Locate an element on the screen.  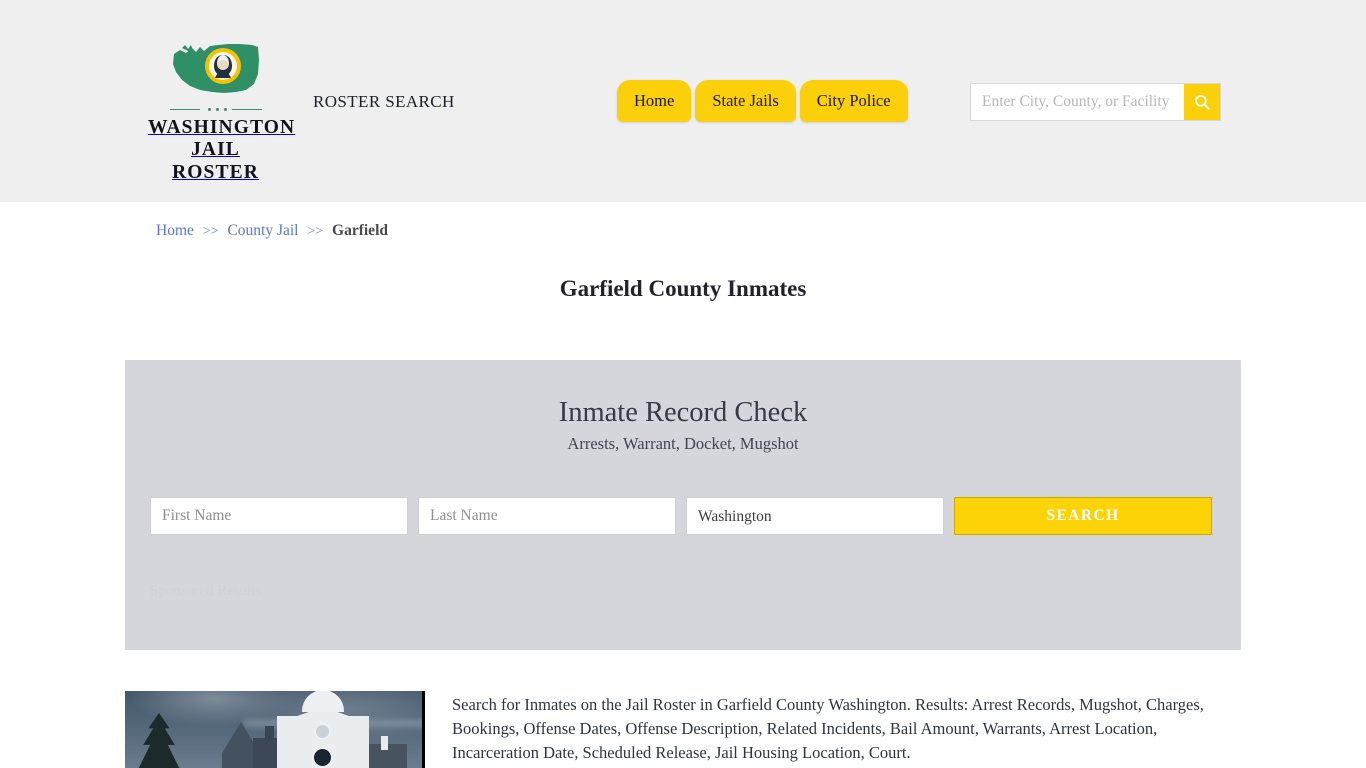
breadcrumb-item-current: Garfield is located at coordinates (360, 230).